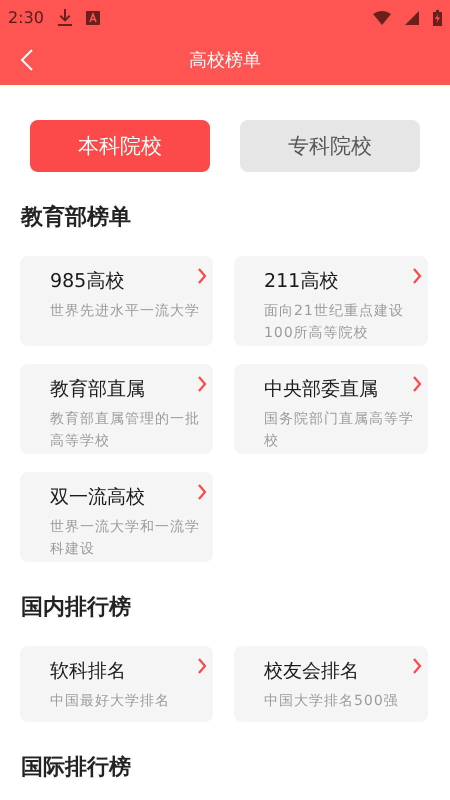 The height and width of the screenshot is (800, 450). I want to click on wifi-icon, so click(382, 17).